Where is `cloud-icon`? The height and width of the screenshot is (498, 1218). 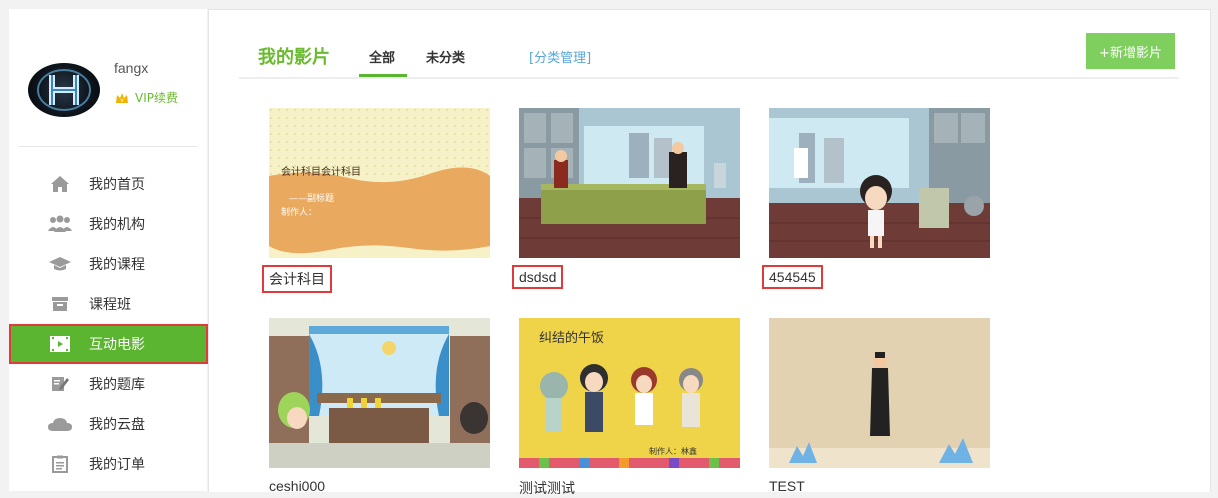
cloud-icon is located at coordinates (60, 424).